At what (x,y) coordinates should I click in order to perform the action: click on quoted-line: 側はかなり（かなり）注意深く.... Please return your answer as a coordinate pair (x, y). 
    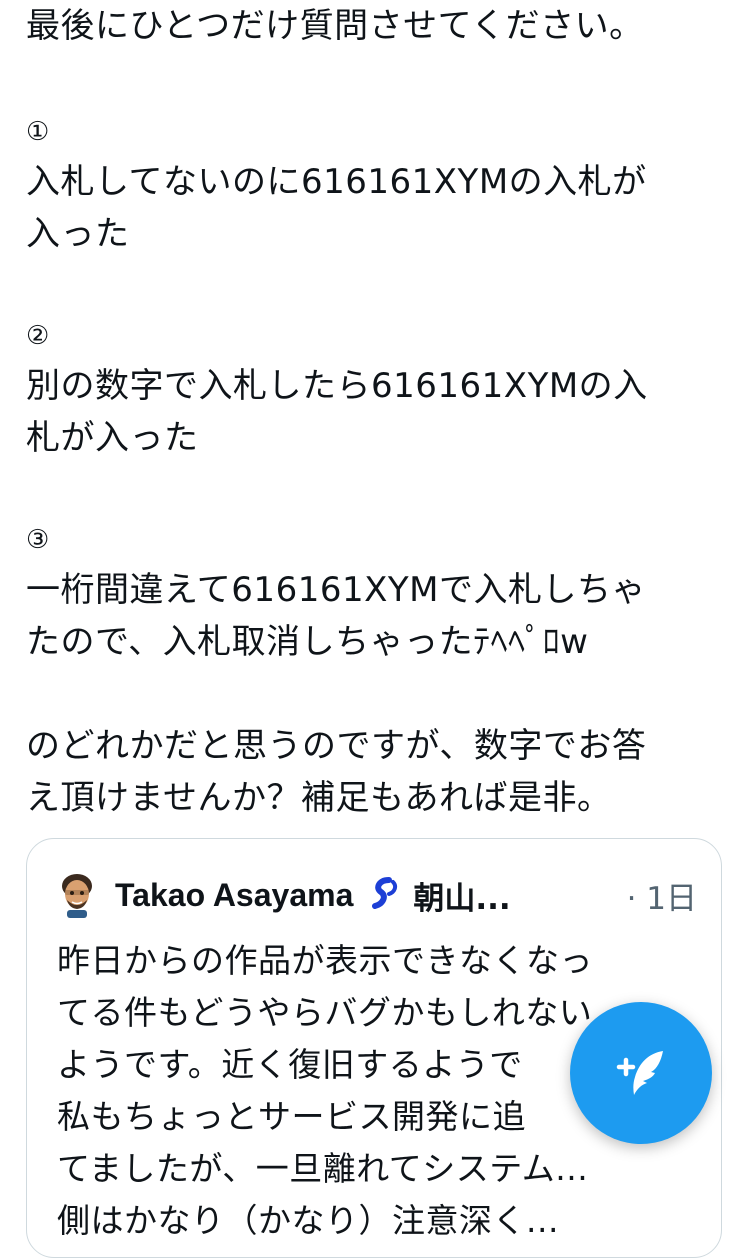
    Looking at the image, I should click on (308, 1220).